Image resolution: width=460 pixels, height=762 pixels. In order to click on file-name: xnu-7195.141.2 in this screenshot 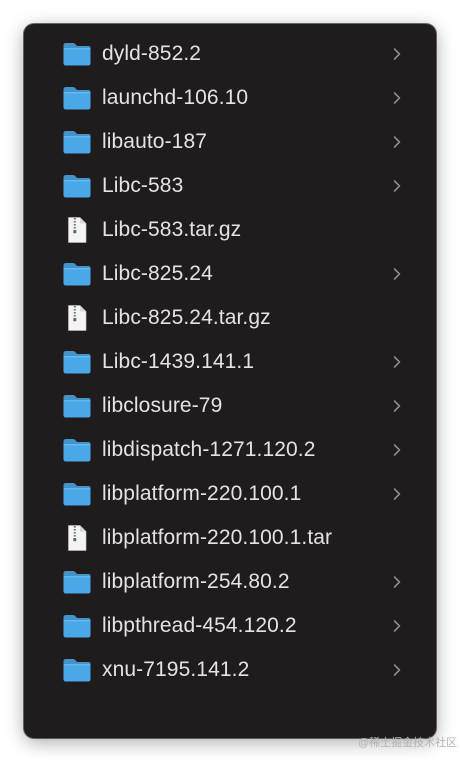, I will do `click(176, 669)`.